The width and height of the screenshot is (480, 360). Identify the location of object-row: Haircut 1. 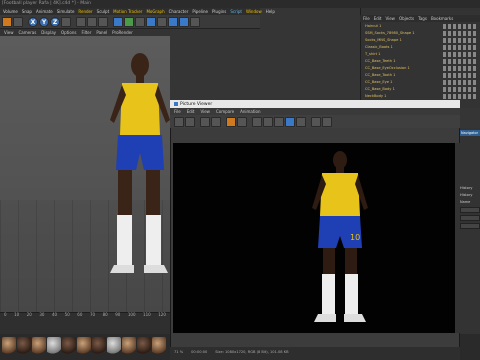
(422, 26).